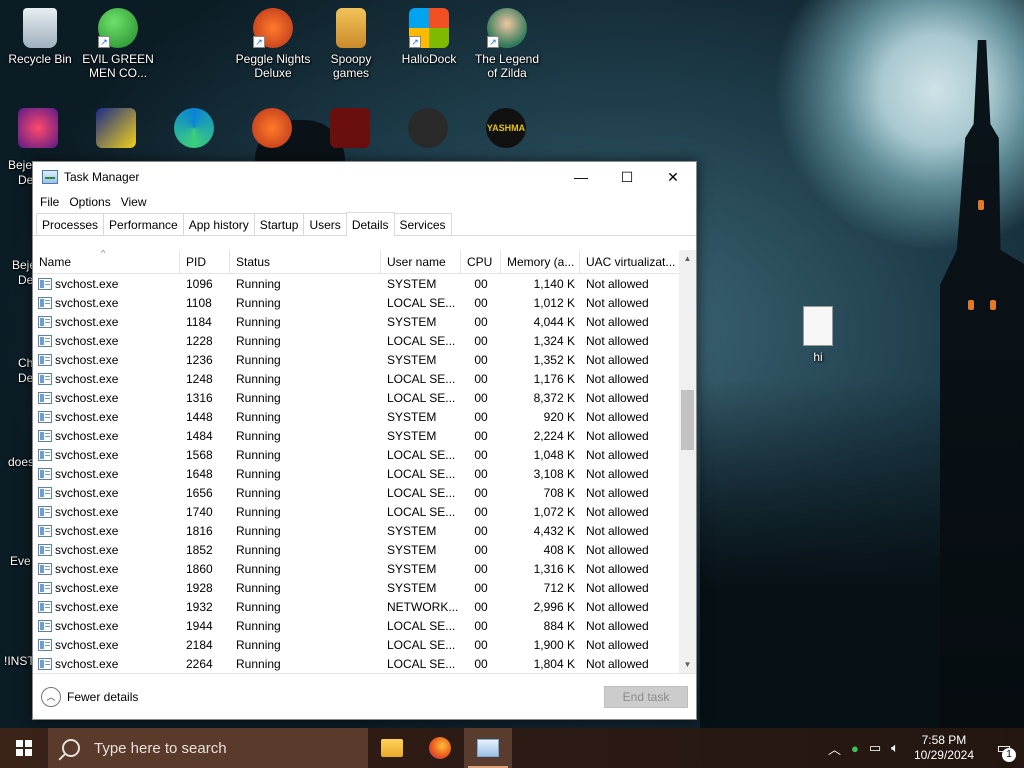 This screenshot has height=768, width=1024. Describe the element at coordinates (428, 128) in the screenshot. I see `prefs-icon` at that location.